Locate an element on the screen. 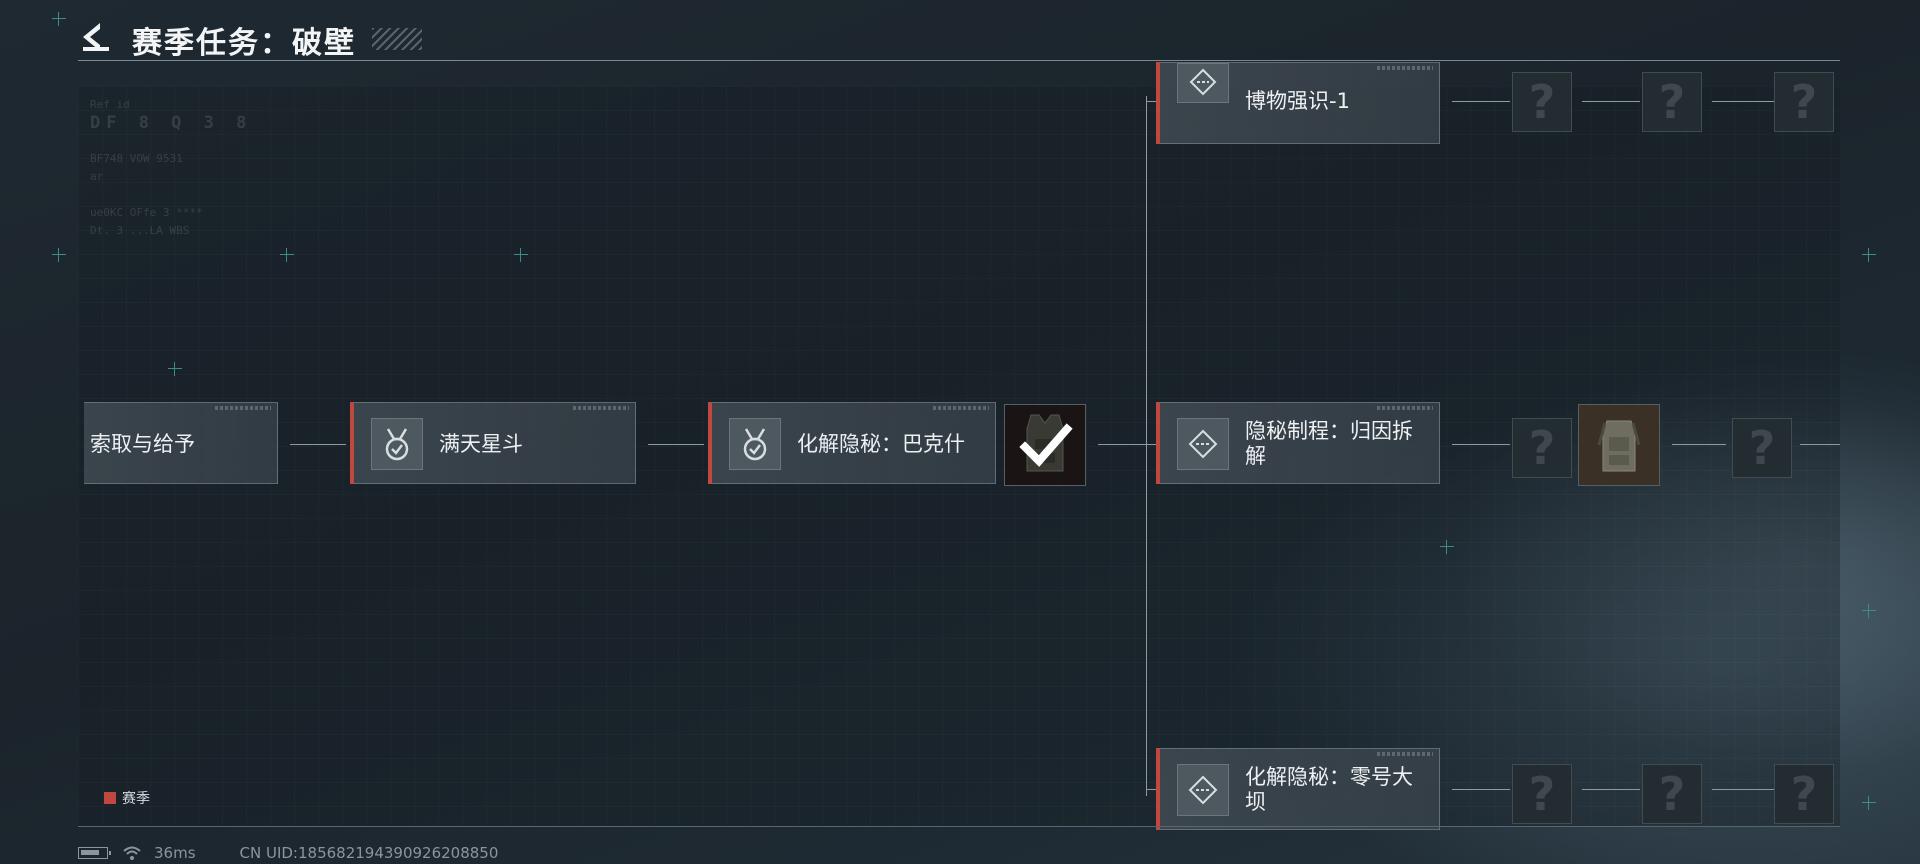  task-label: 博物强识-1 is located at coordinates (1297, 101).